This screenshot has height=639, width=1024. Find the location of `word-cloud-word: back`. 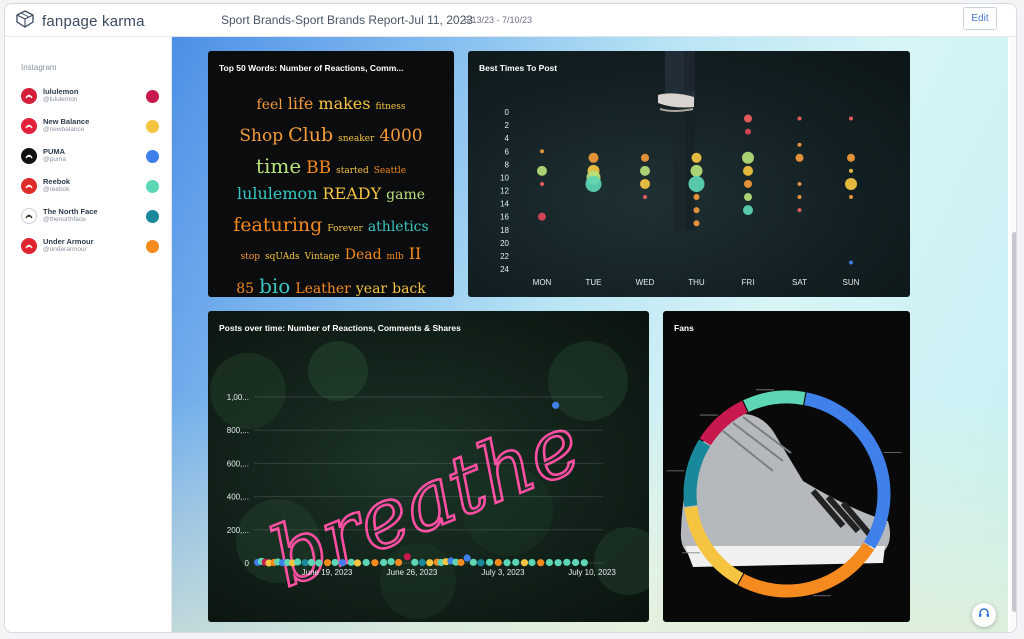

word-cloud-word: back is located at coordinates (409, 289).